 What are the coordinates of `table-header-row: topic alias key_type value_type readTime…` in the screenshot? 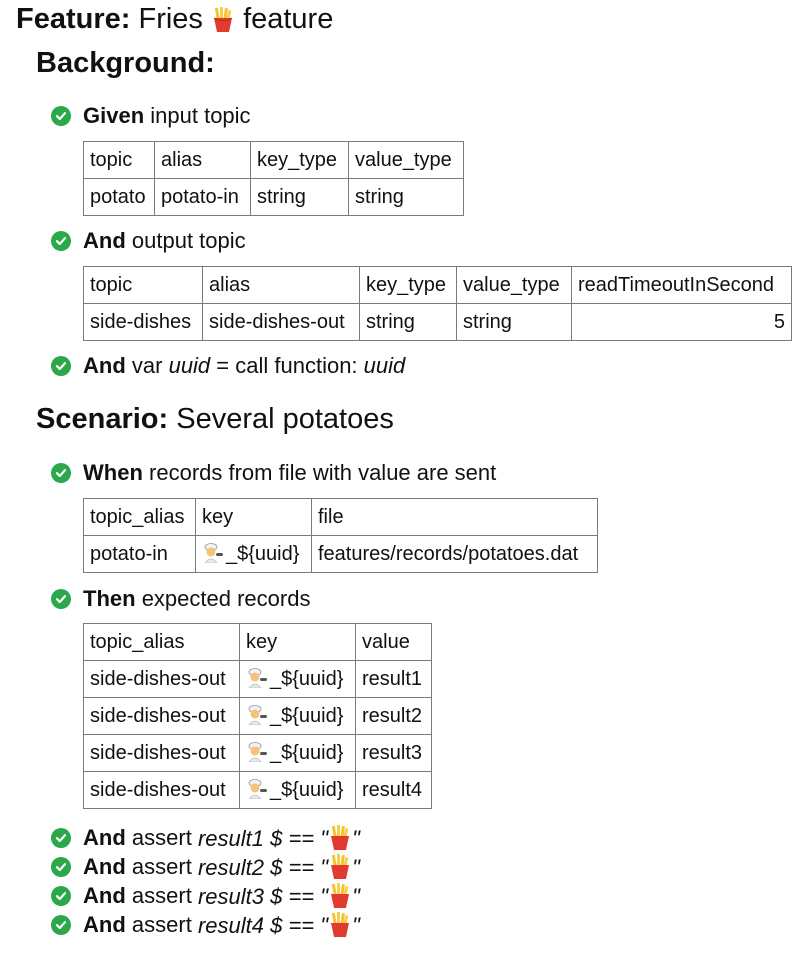 It's located at (437, 285).